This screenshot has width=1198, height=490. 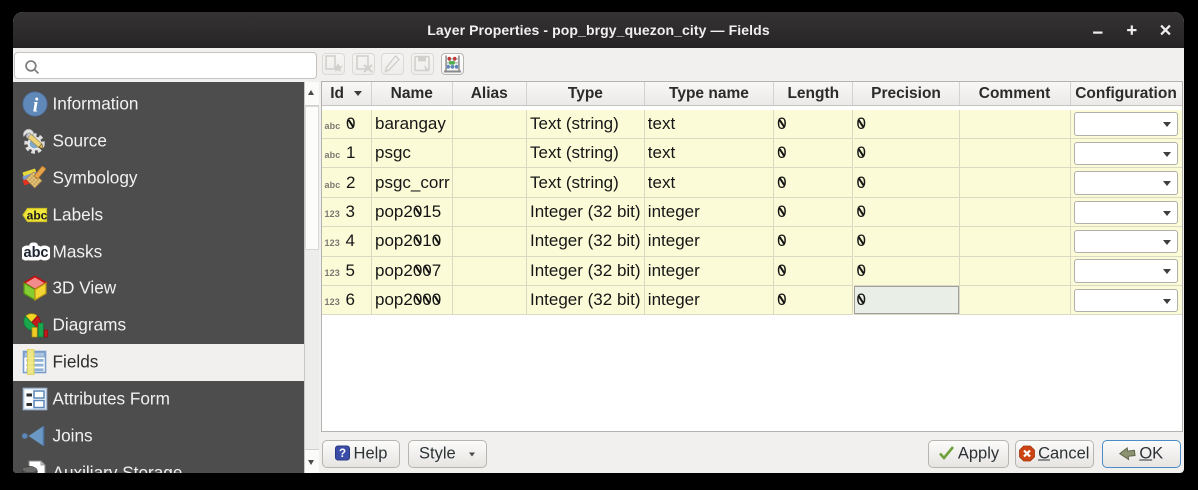 What do you see at coordinates (36, 106) in the screenshot?
I see `svg-text: i` at bounding box center [36, 106].